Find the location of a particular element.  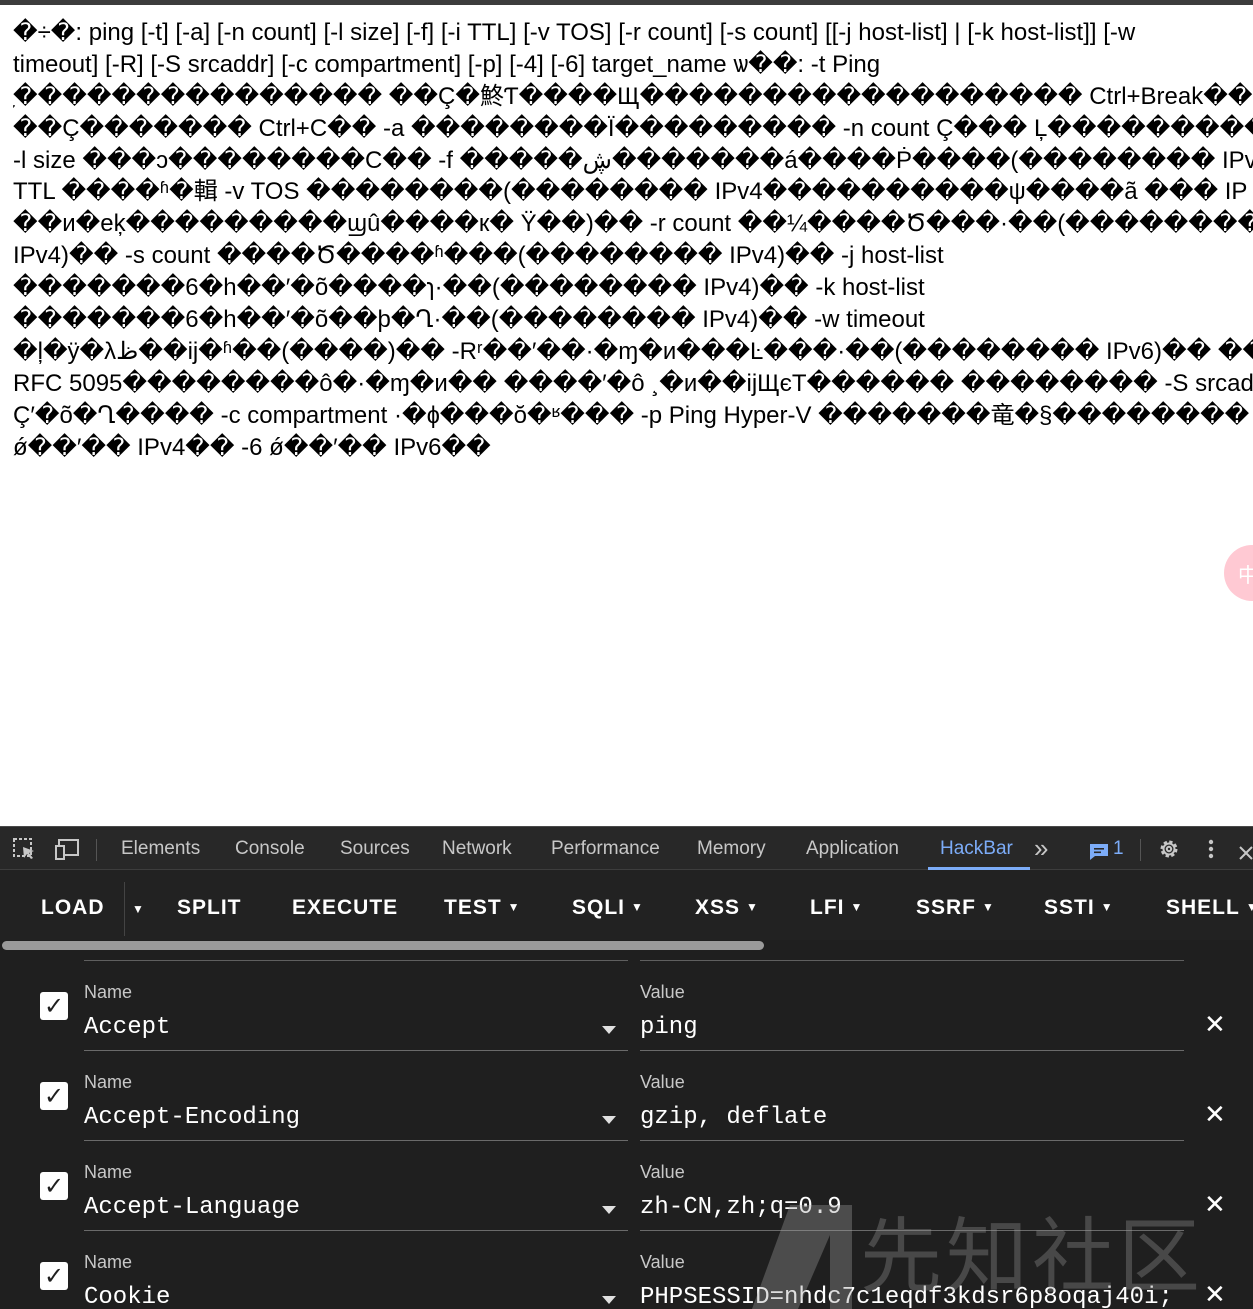

lfi-menu-button: LFI ▼ is located at coordinates (836, 908).